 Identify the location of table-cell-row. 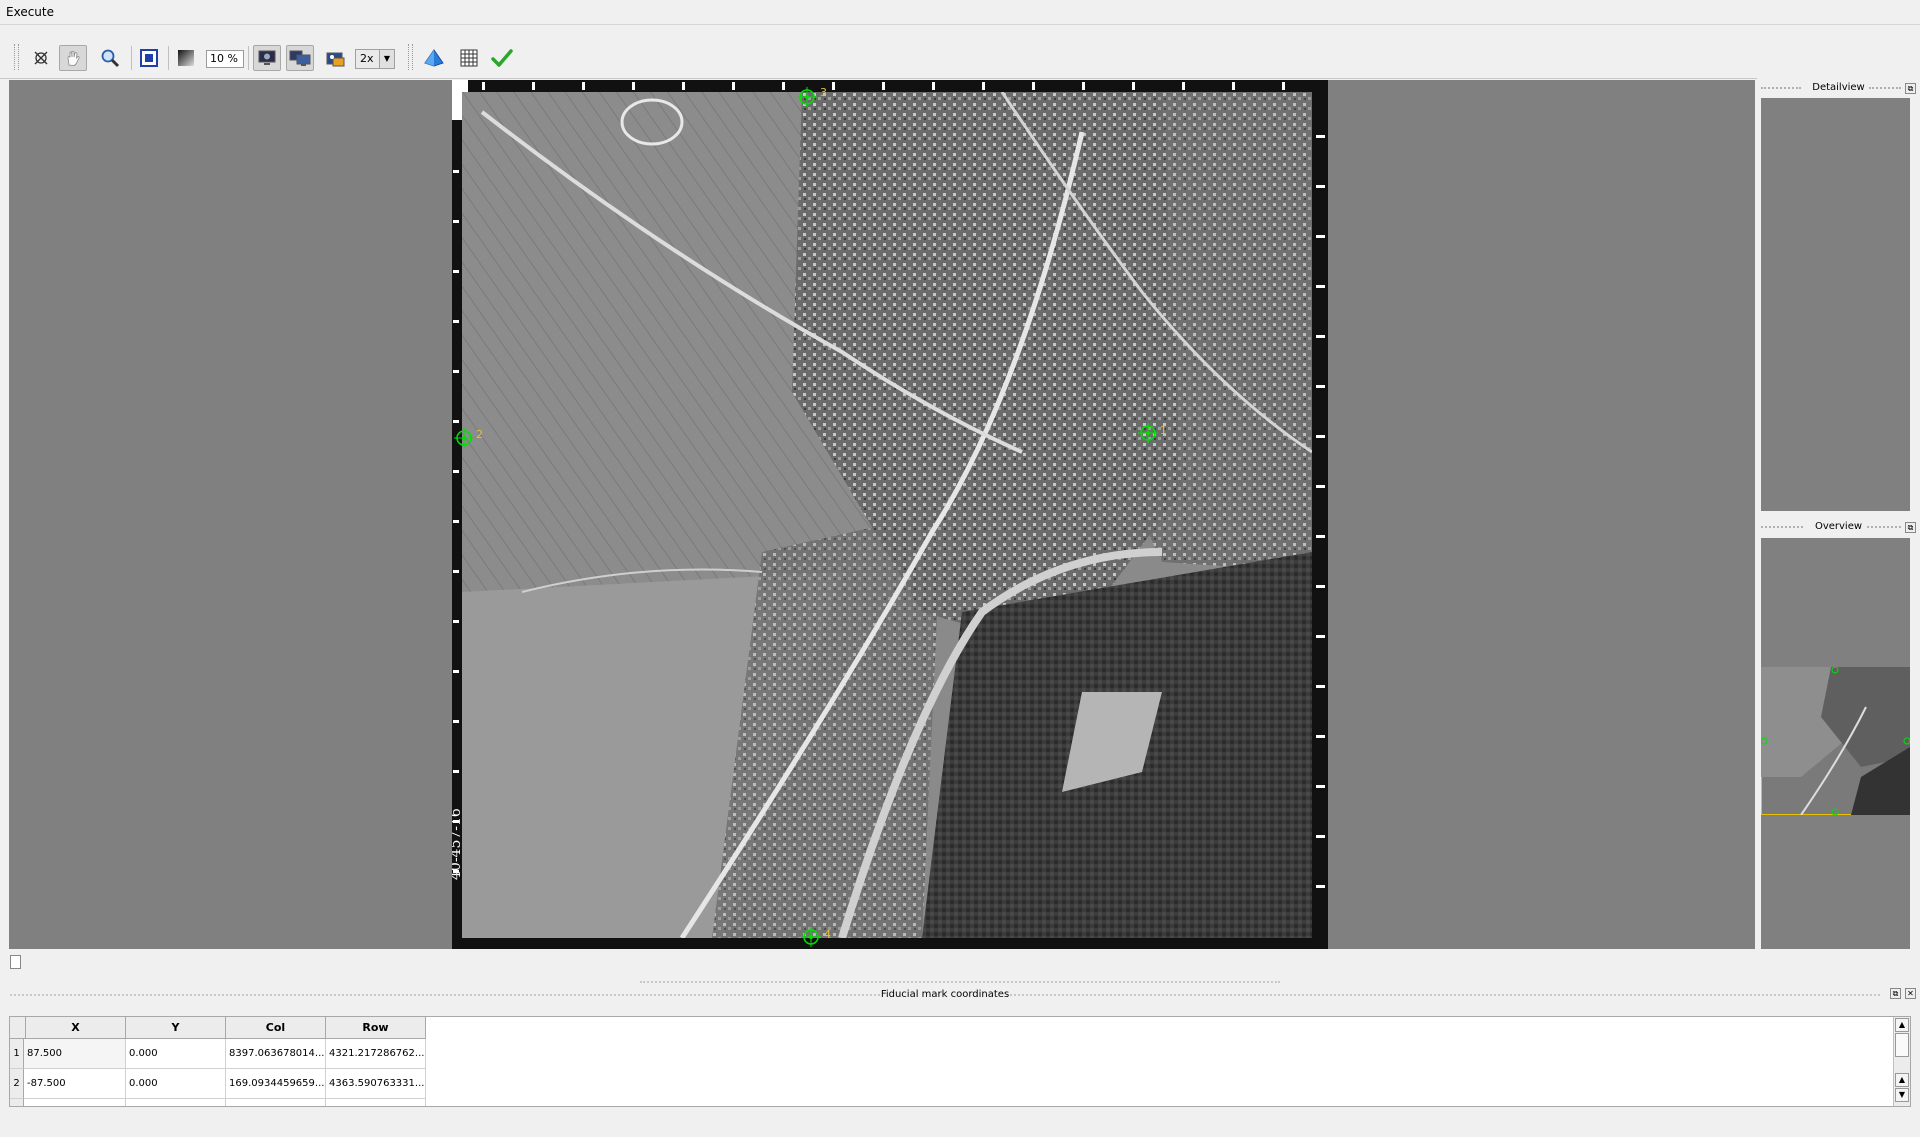
(376, 1102).